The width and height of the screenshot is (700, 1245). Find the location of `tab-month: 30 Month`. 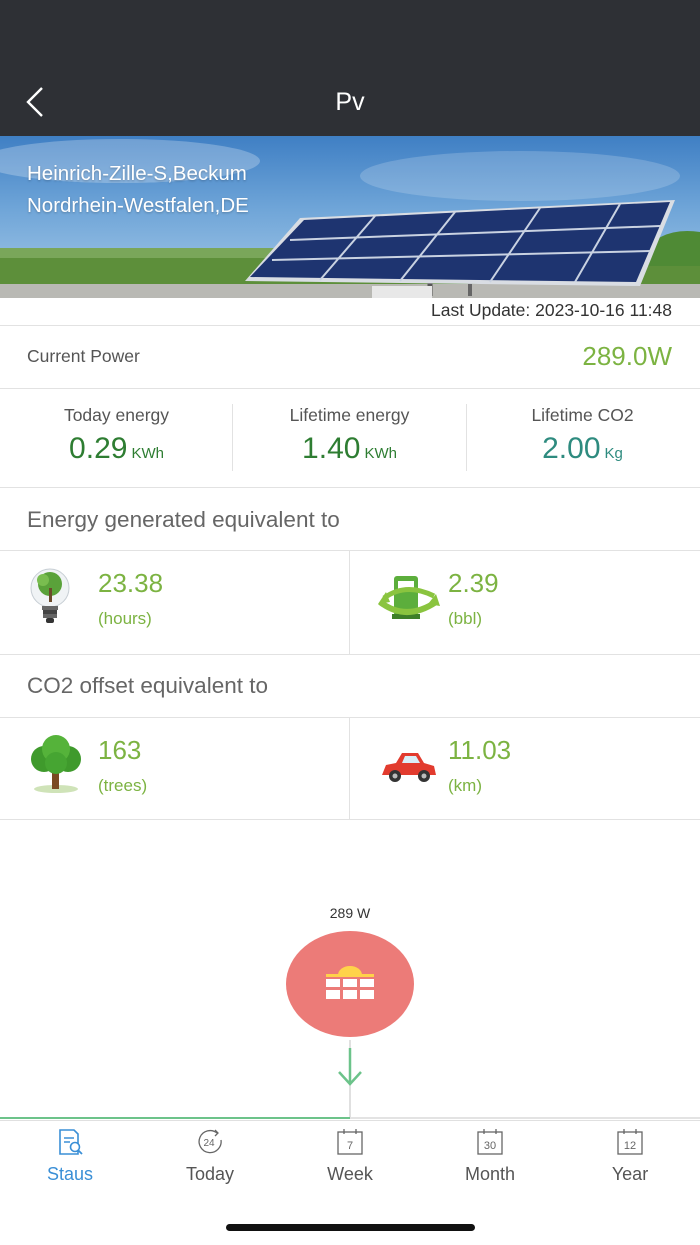

tab-month: 30 Month is located at coordinates (490, 1156).